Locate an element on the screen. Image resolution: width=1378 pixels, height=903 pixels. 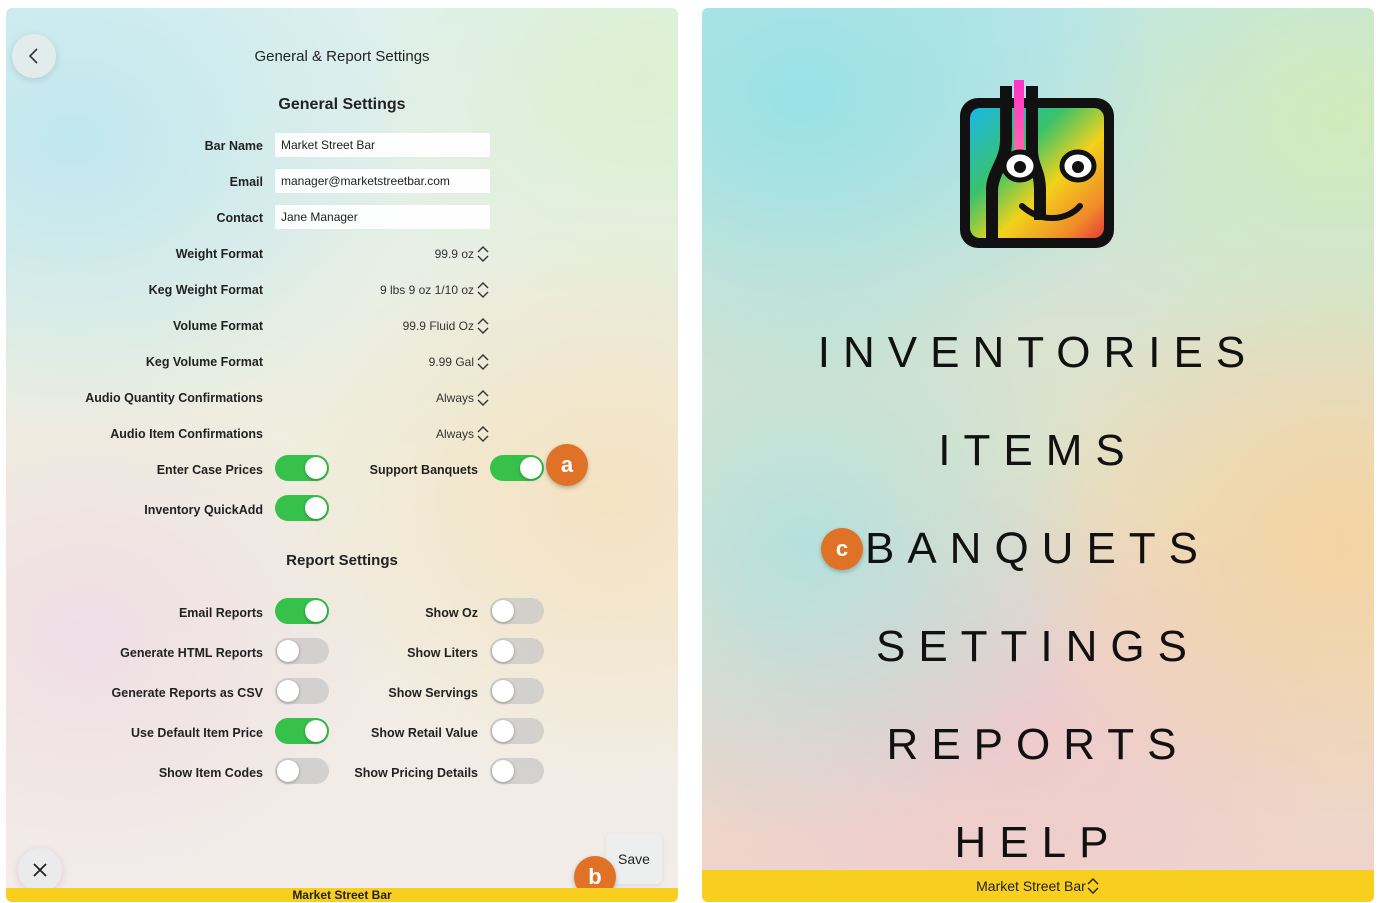
bar-selector: Market Street Bar is located at coordinates (1038, 886).